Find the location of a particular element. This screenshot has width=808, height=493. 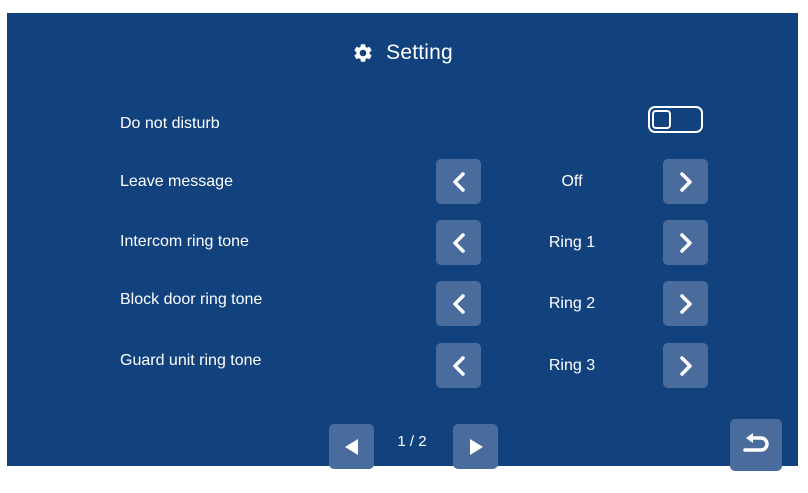

page-title: Setting is located at coordinates (419, 52).